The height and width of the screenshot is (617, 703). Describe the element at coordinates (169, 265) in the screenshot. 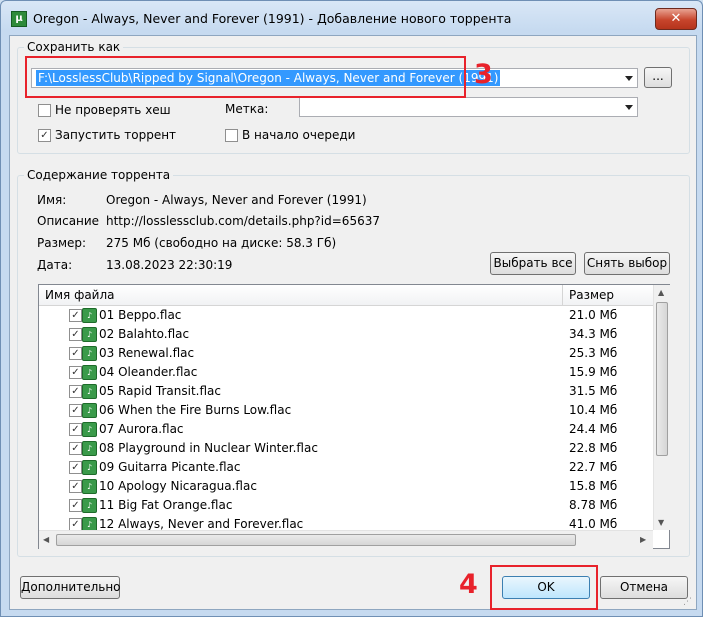

I see `date-value: 13.08.2023 22:30:19` at that location.